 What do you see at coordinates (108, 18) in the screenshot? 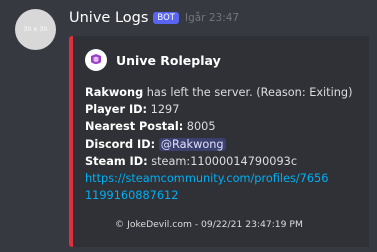
I see `username: Unive Logs` at bounding box center [108, 18].